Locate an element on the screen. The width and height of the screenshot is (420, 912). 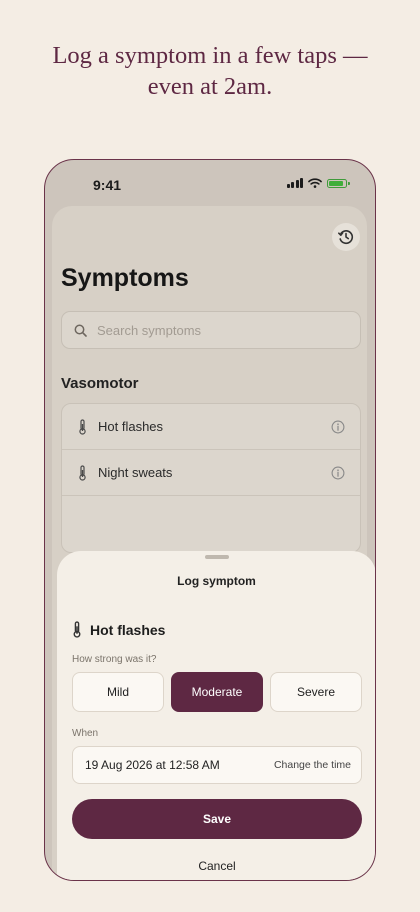
sheet-title: Log symptom is located at coordinates (216, 581).